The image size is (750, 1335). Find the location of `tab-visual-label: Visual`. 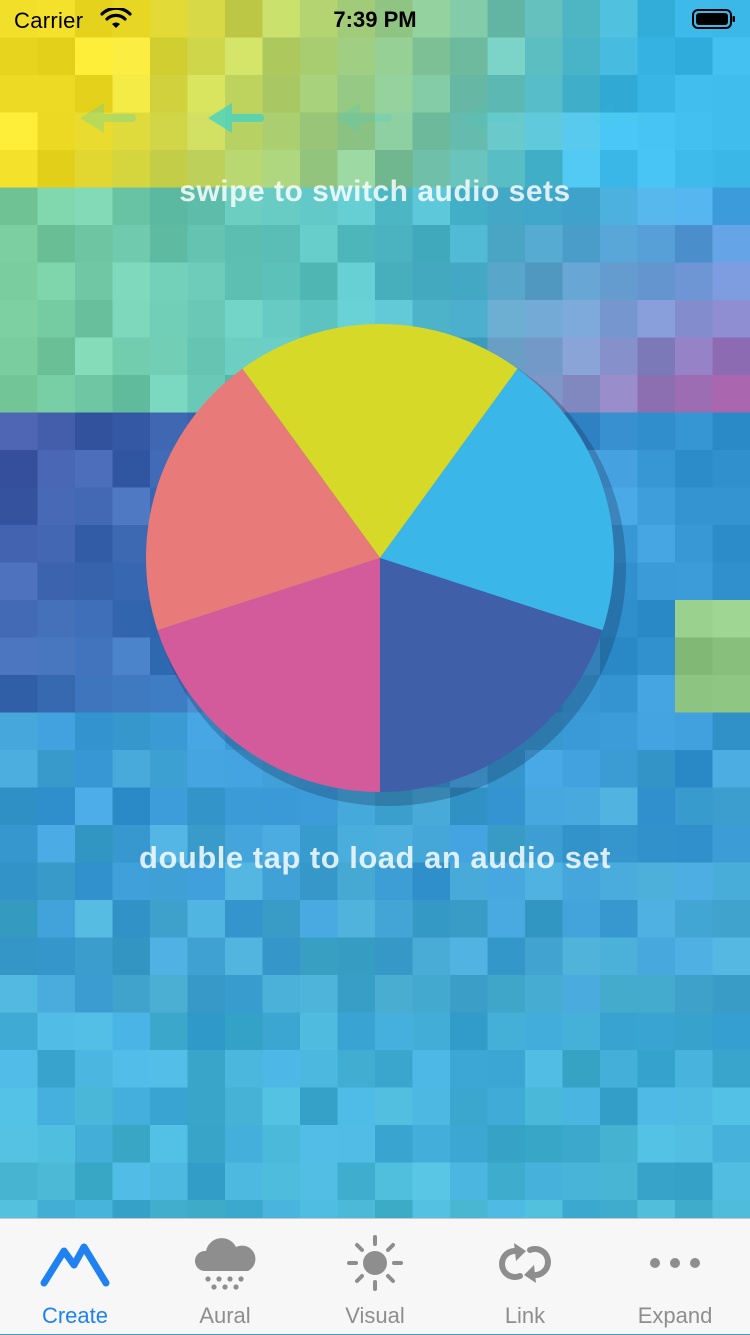

tab-visual-label: Visual is located at coordinates (375, 1316).